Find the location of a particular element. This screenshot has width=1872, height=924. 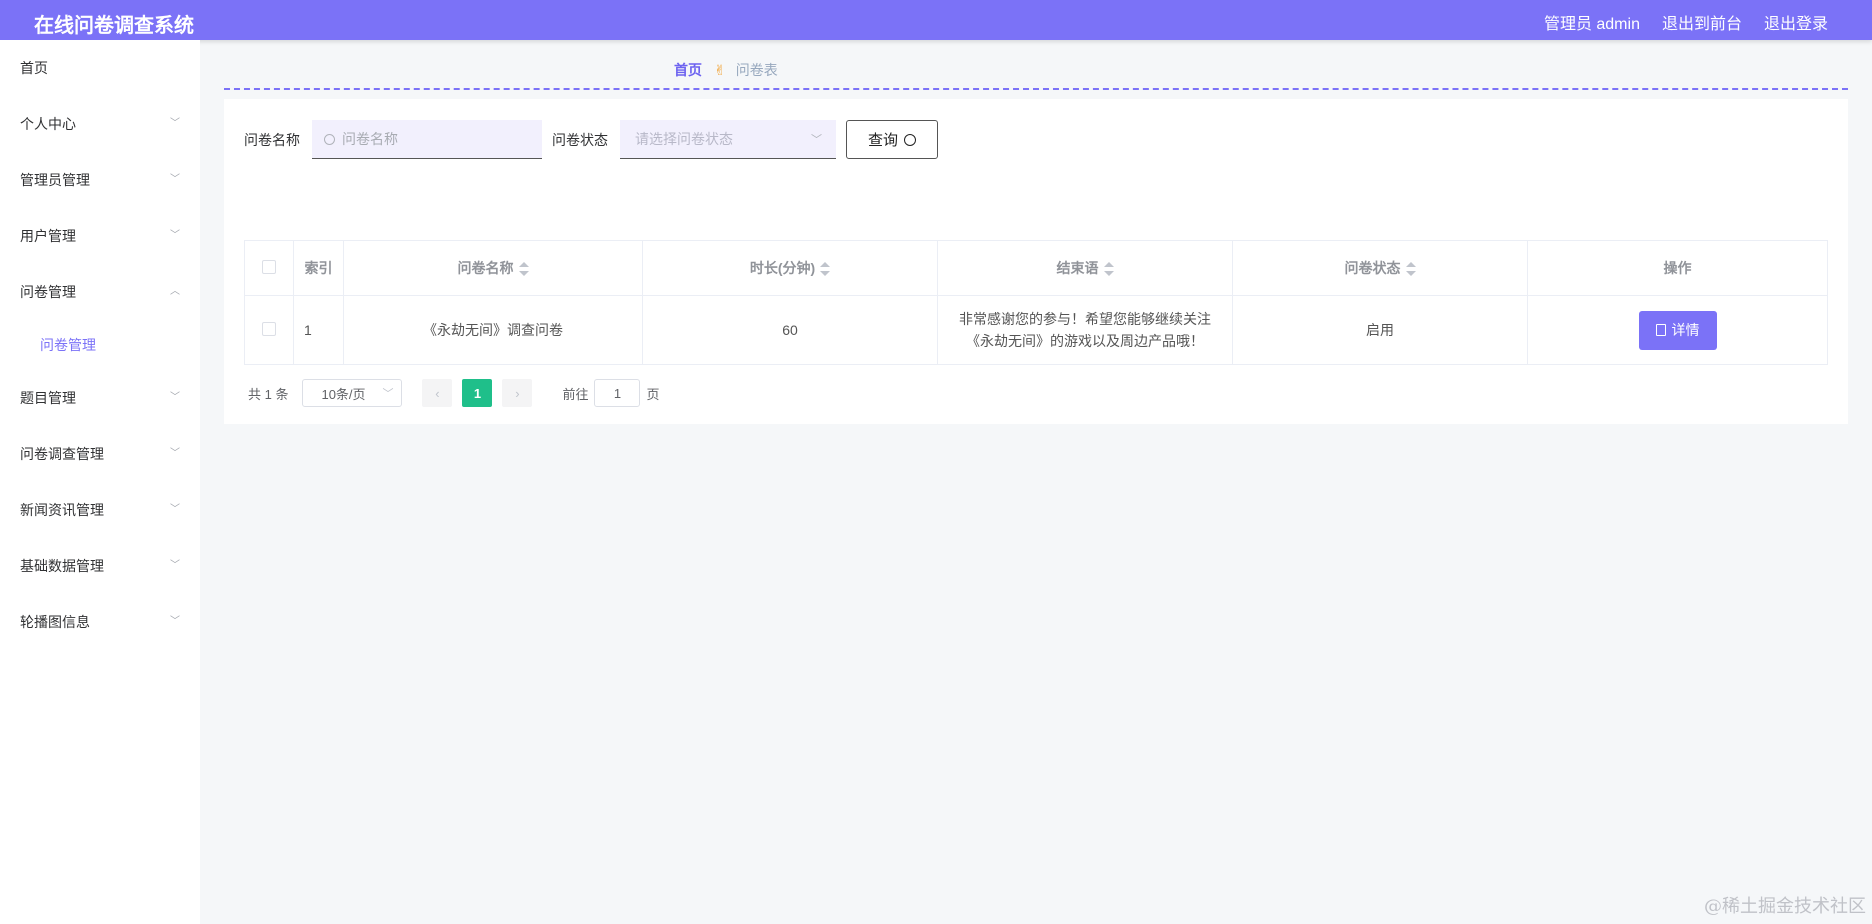

col-actions: 操作 is located at coordinates (1677, 268).